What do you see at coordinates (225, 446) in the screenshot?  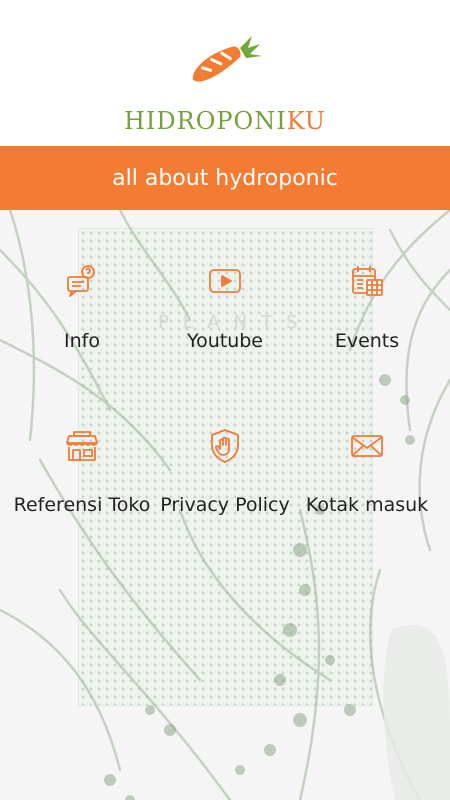 I see `shield-hand-icon` at bounding box center [225, 446].